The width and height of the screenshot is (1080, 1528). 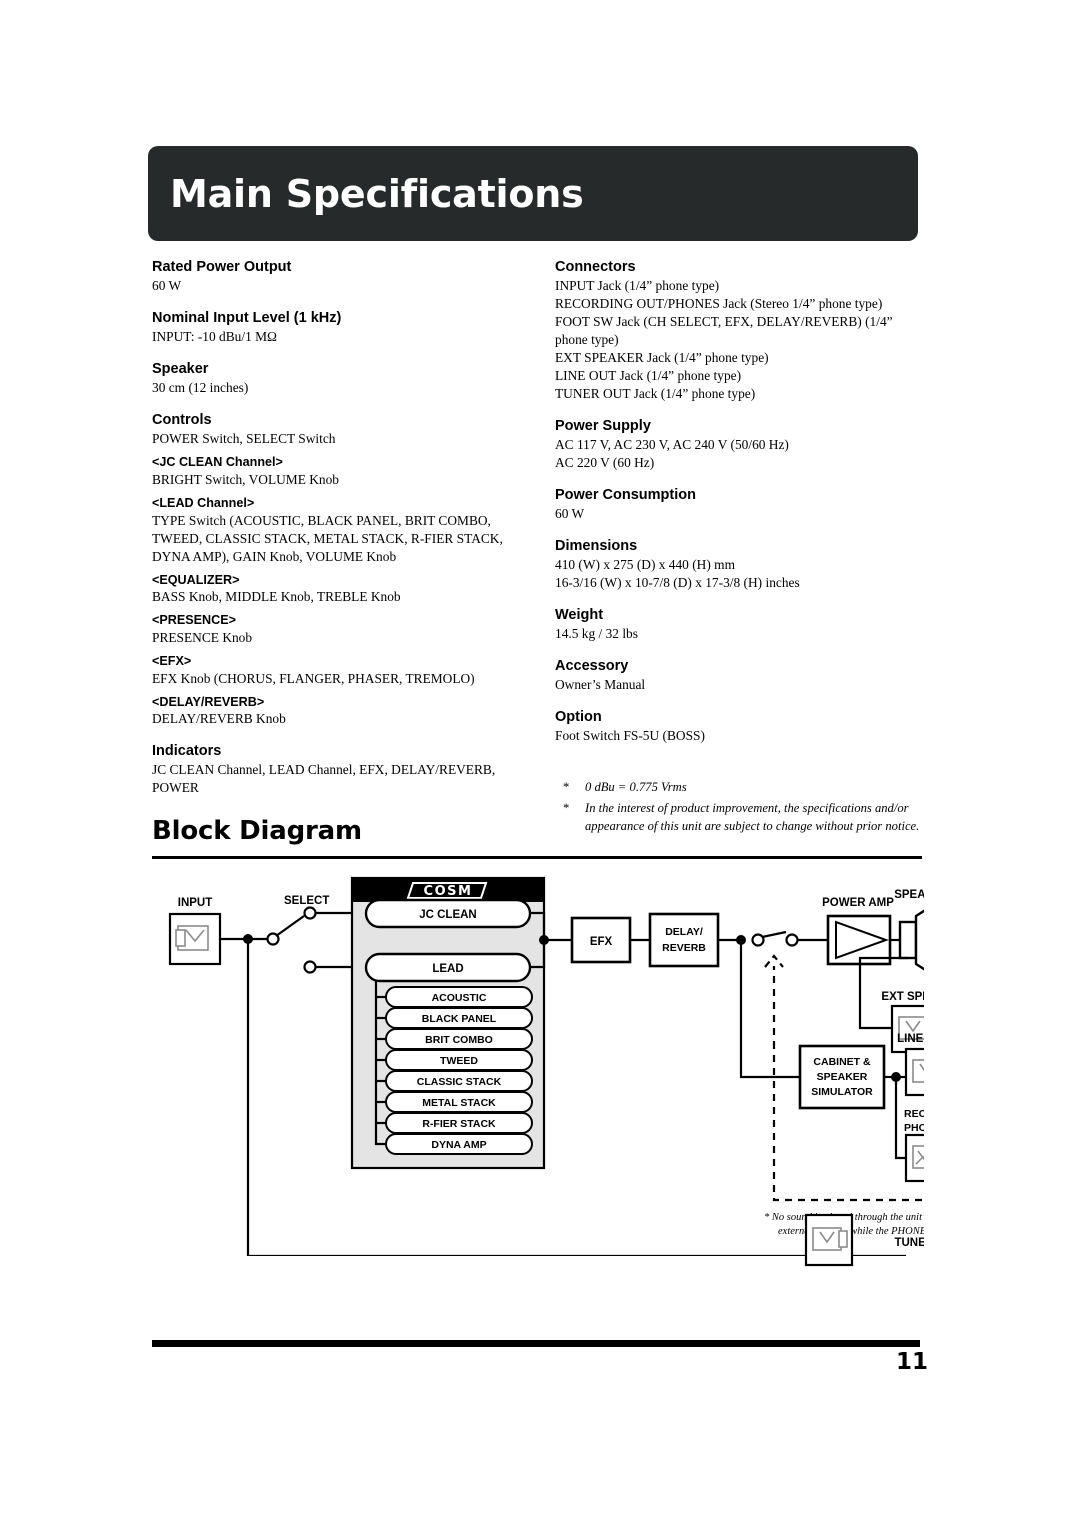 What do you see at coordinates (244, 439) in the screenshot?
I see `spec-value: POWER Switch, SELECT Switch` at bounding box center [244, 439].